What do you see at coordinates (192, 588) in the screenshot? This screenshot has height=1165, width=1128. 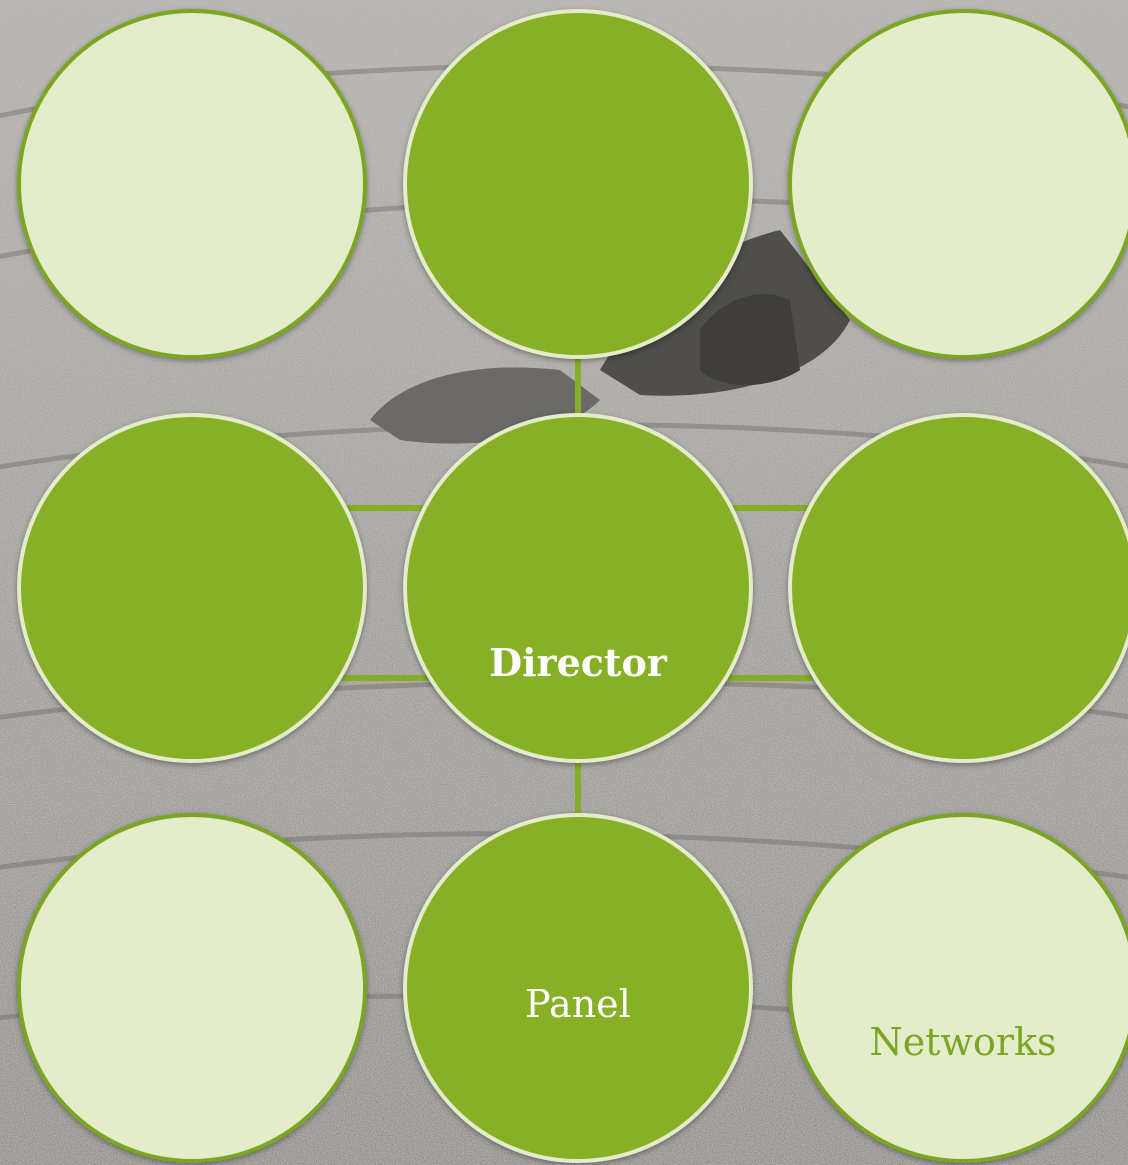 I see `node-mid-left` at bounding box center [192, 588].